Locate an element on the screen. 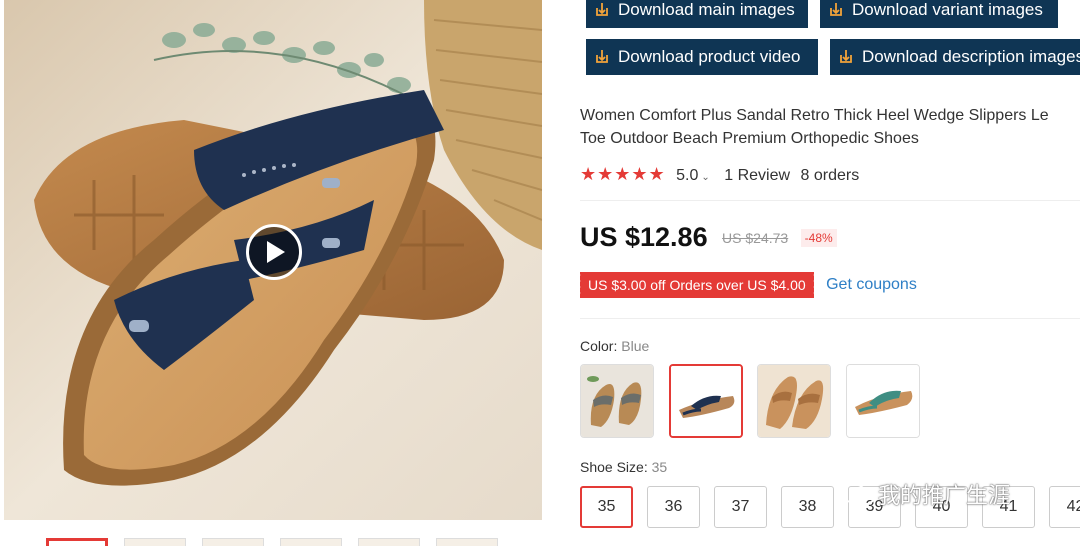 This screenshot has width=1080, height=546. play-video-button is located at coordinates (274, 252).